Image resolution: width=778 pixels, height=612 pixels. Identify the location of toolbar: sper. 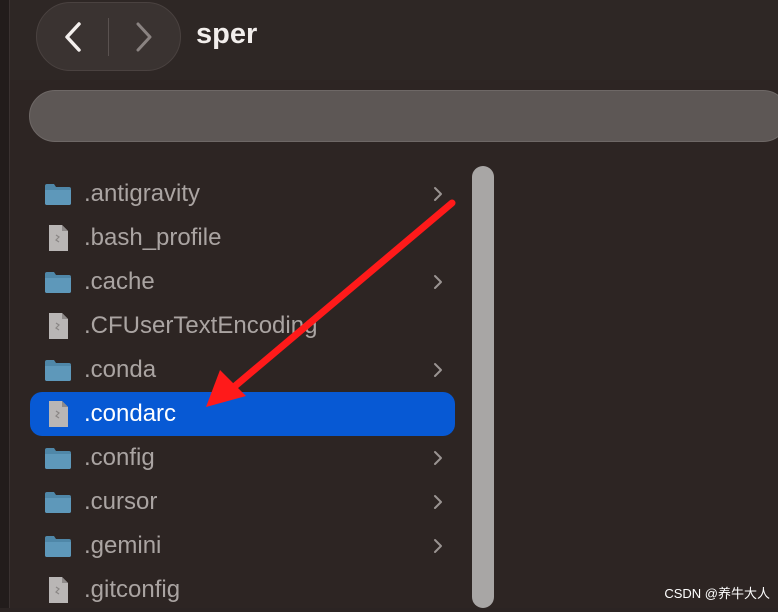
(394, 40).